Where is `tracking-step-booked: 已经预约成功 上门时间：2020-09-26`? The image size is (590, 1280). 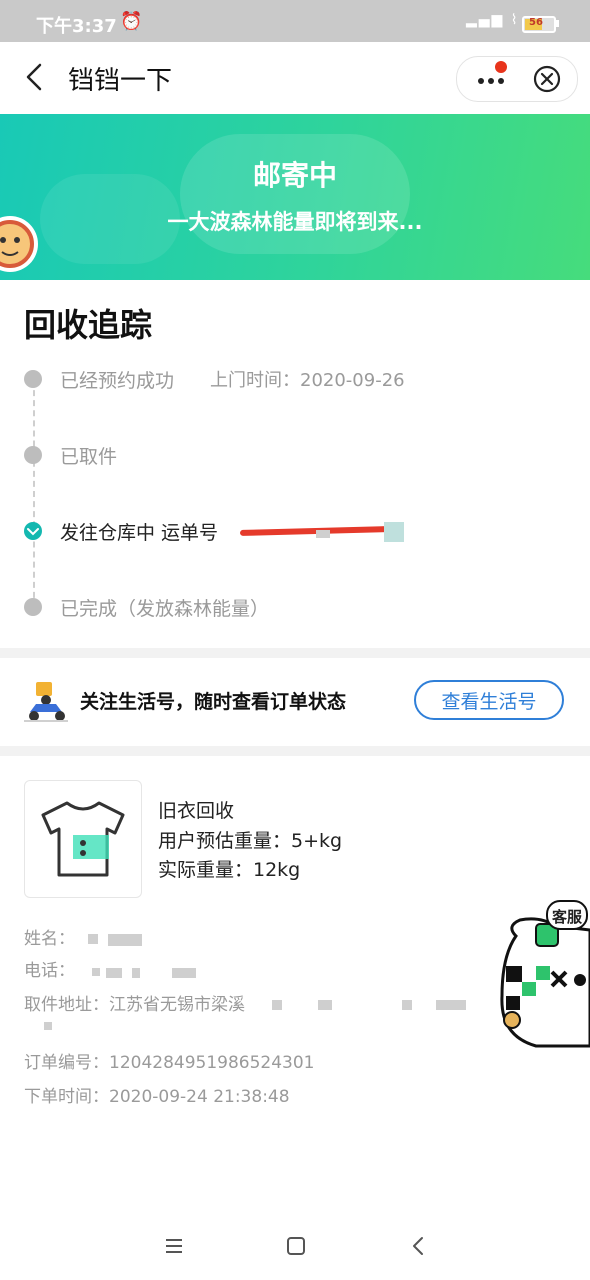
tracking-step-booked: 已经预约成功 上门时间：2020-09-26 is located at coordinates (295, 379).